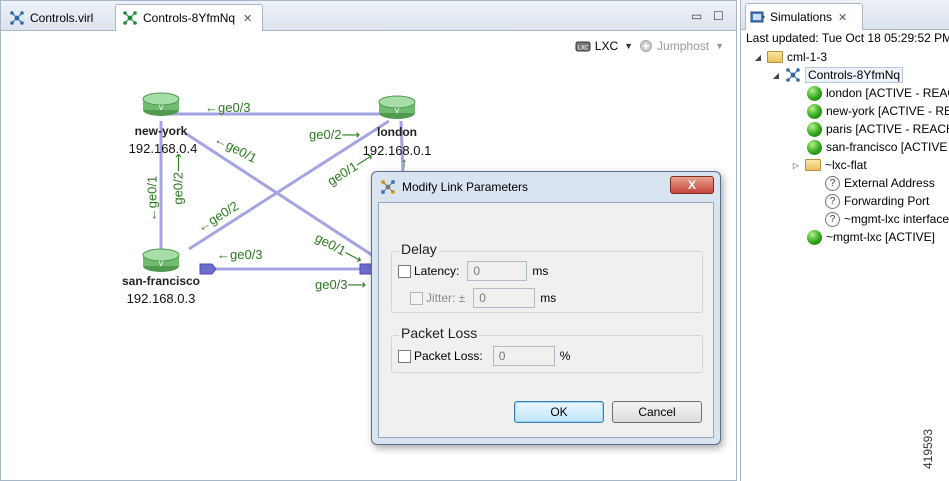 The image size is (949, 481). Describe the element at coordinates (62, 17) in the screenshot. I see `tab-label: Controls.virl` at that location.